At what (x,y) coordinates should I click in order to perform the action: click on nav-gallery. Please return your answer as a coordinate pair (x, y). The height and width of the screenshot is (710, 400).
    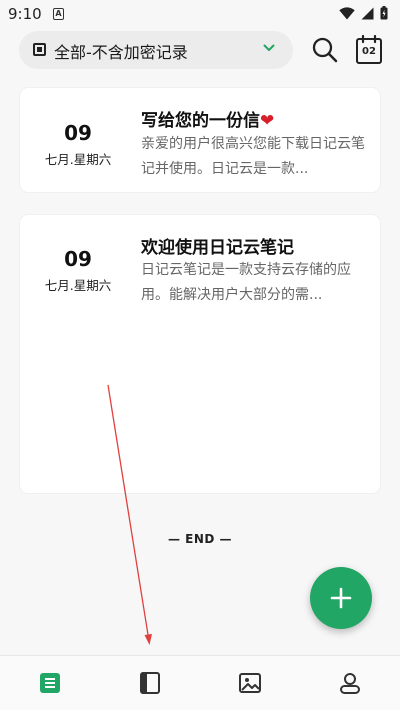
    Looking at the image, I should click on (250, 683).